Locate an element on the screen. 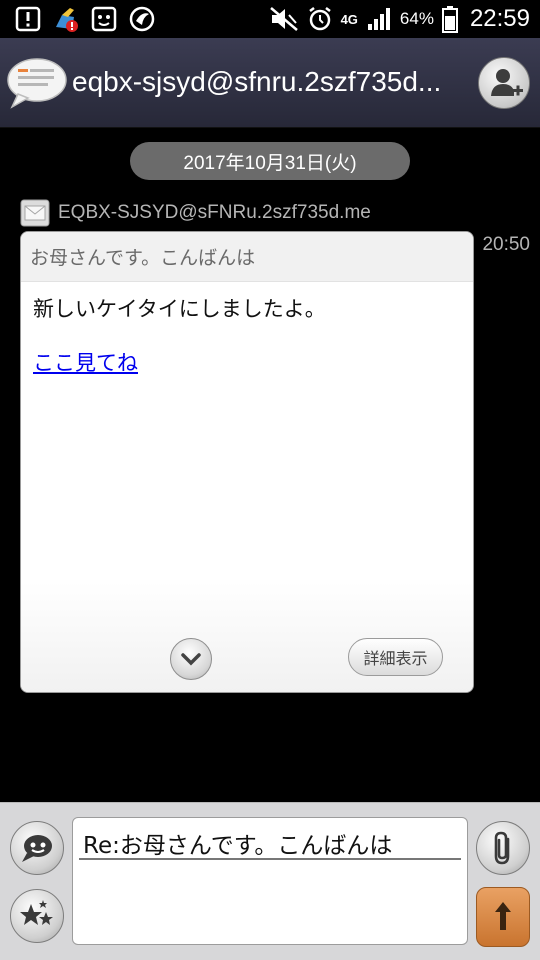  chevron-down-icon is located at coordinates (191, 659).